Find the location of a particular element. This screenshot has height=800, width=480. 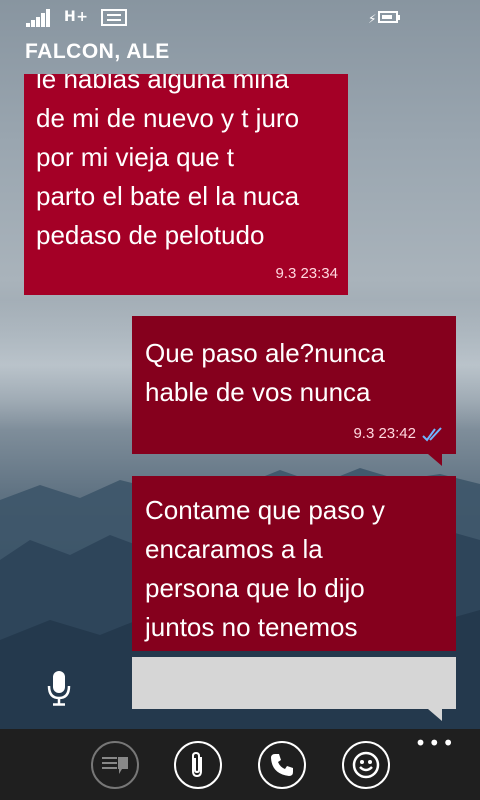

emoji-keyboard-button is located at coordinates (115, 765).